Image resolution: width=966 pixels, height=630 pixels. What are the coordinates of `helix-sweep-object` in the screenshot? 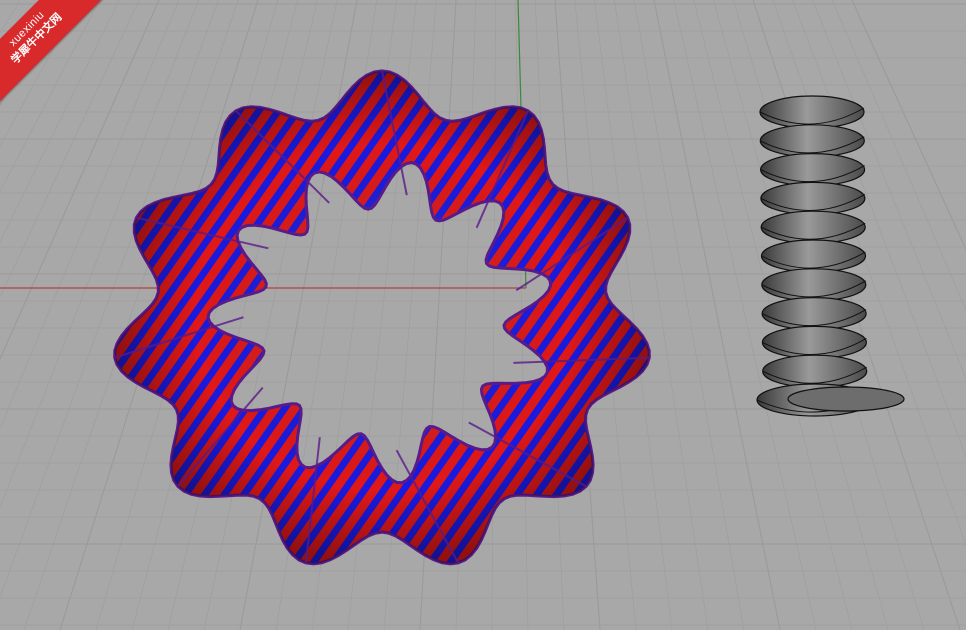 It's located at (830, 256).